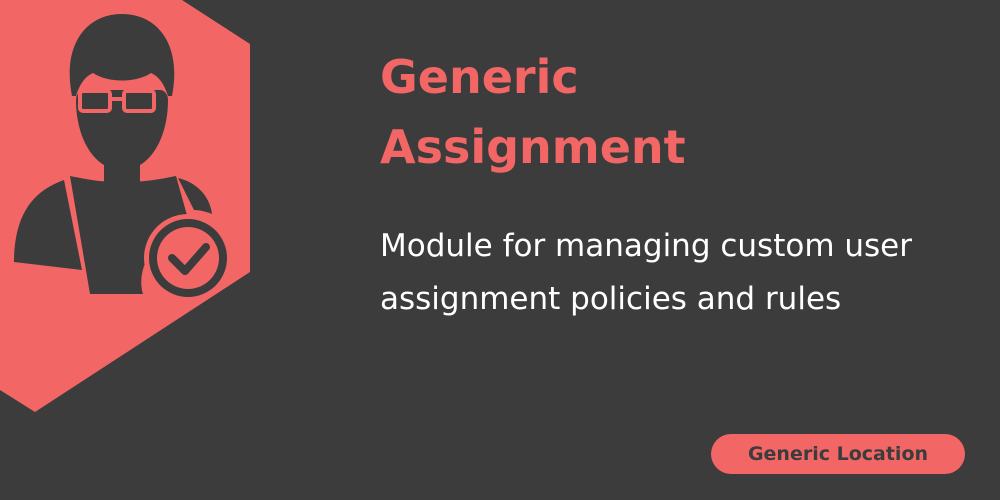 This screenshot has width=1000, height=500. What do you see at coordinates (838, 454) in the screenshot?
I see `location-badge: Generic Location` at bounding box center [838, 454].